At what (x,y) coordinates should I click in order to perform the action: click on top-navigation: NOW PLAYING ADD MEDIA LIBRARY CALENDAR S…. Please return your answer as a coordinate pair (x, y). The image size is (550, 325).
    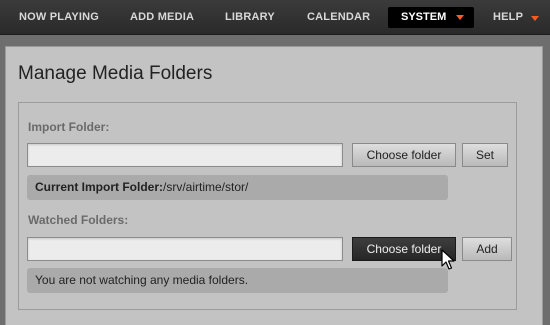
    Looking at the image, I should click on (275, 17).